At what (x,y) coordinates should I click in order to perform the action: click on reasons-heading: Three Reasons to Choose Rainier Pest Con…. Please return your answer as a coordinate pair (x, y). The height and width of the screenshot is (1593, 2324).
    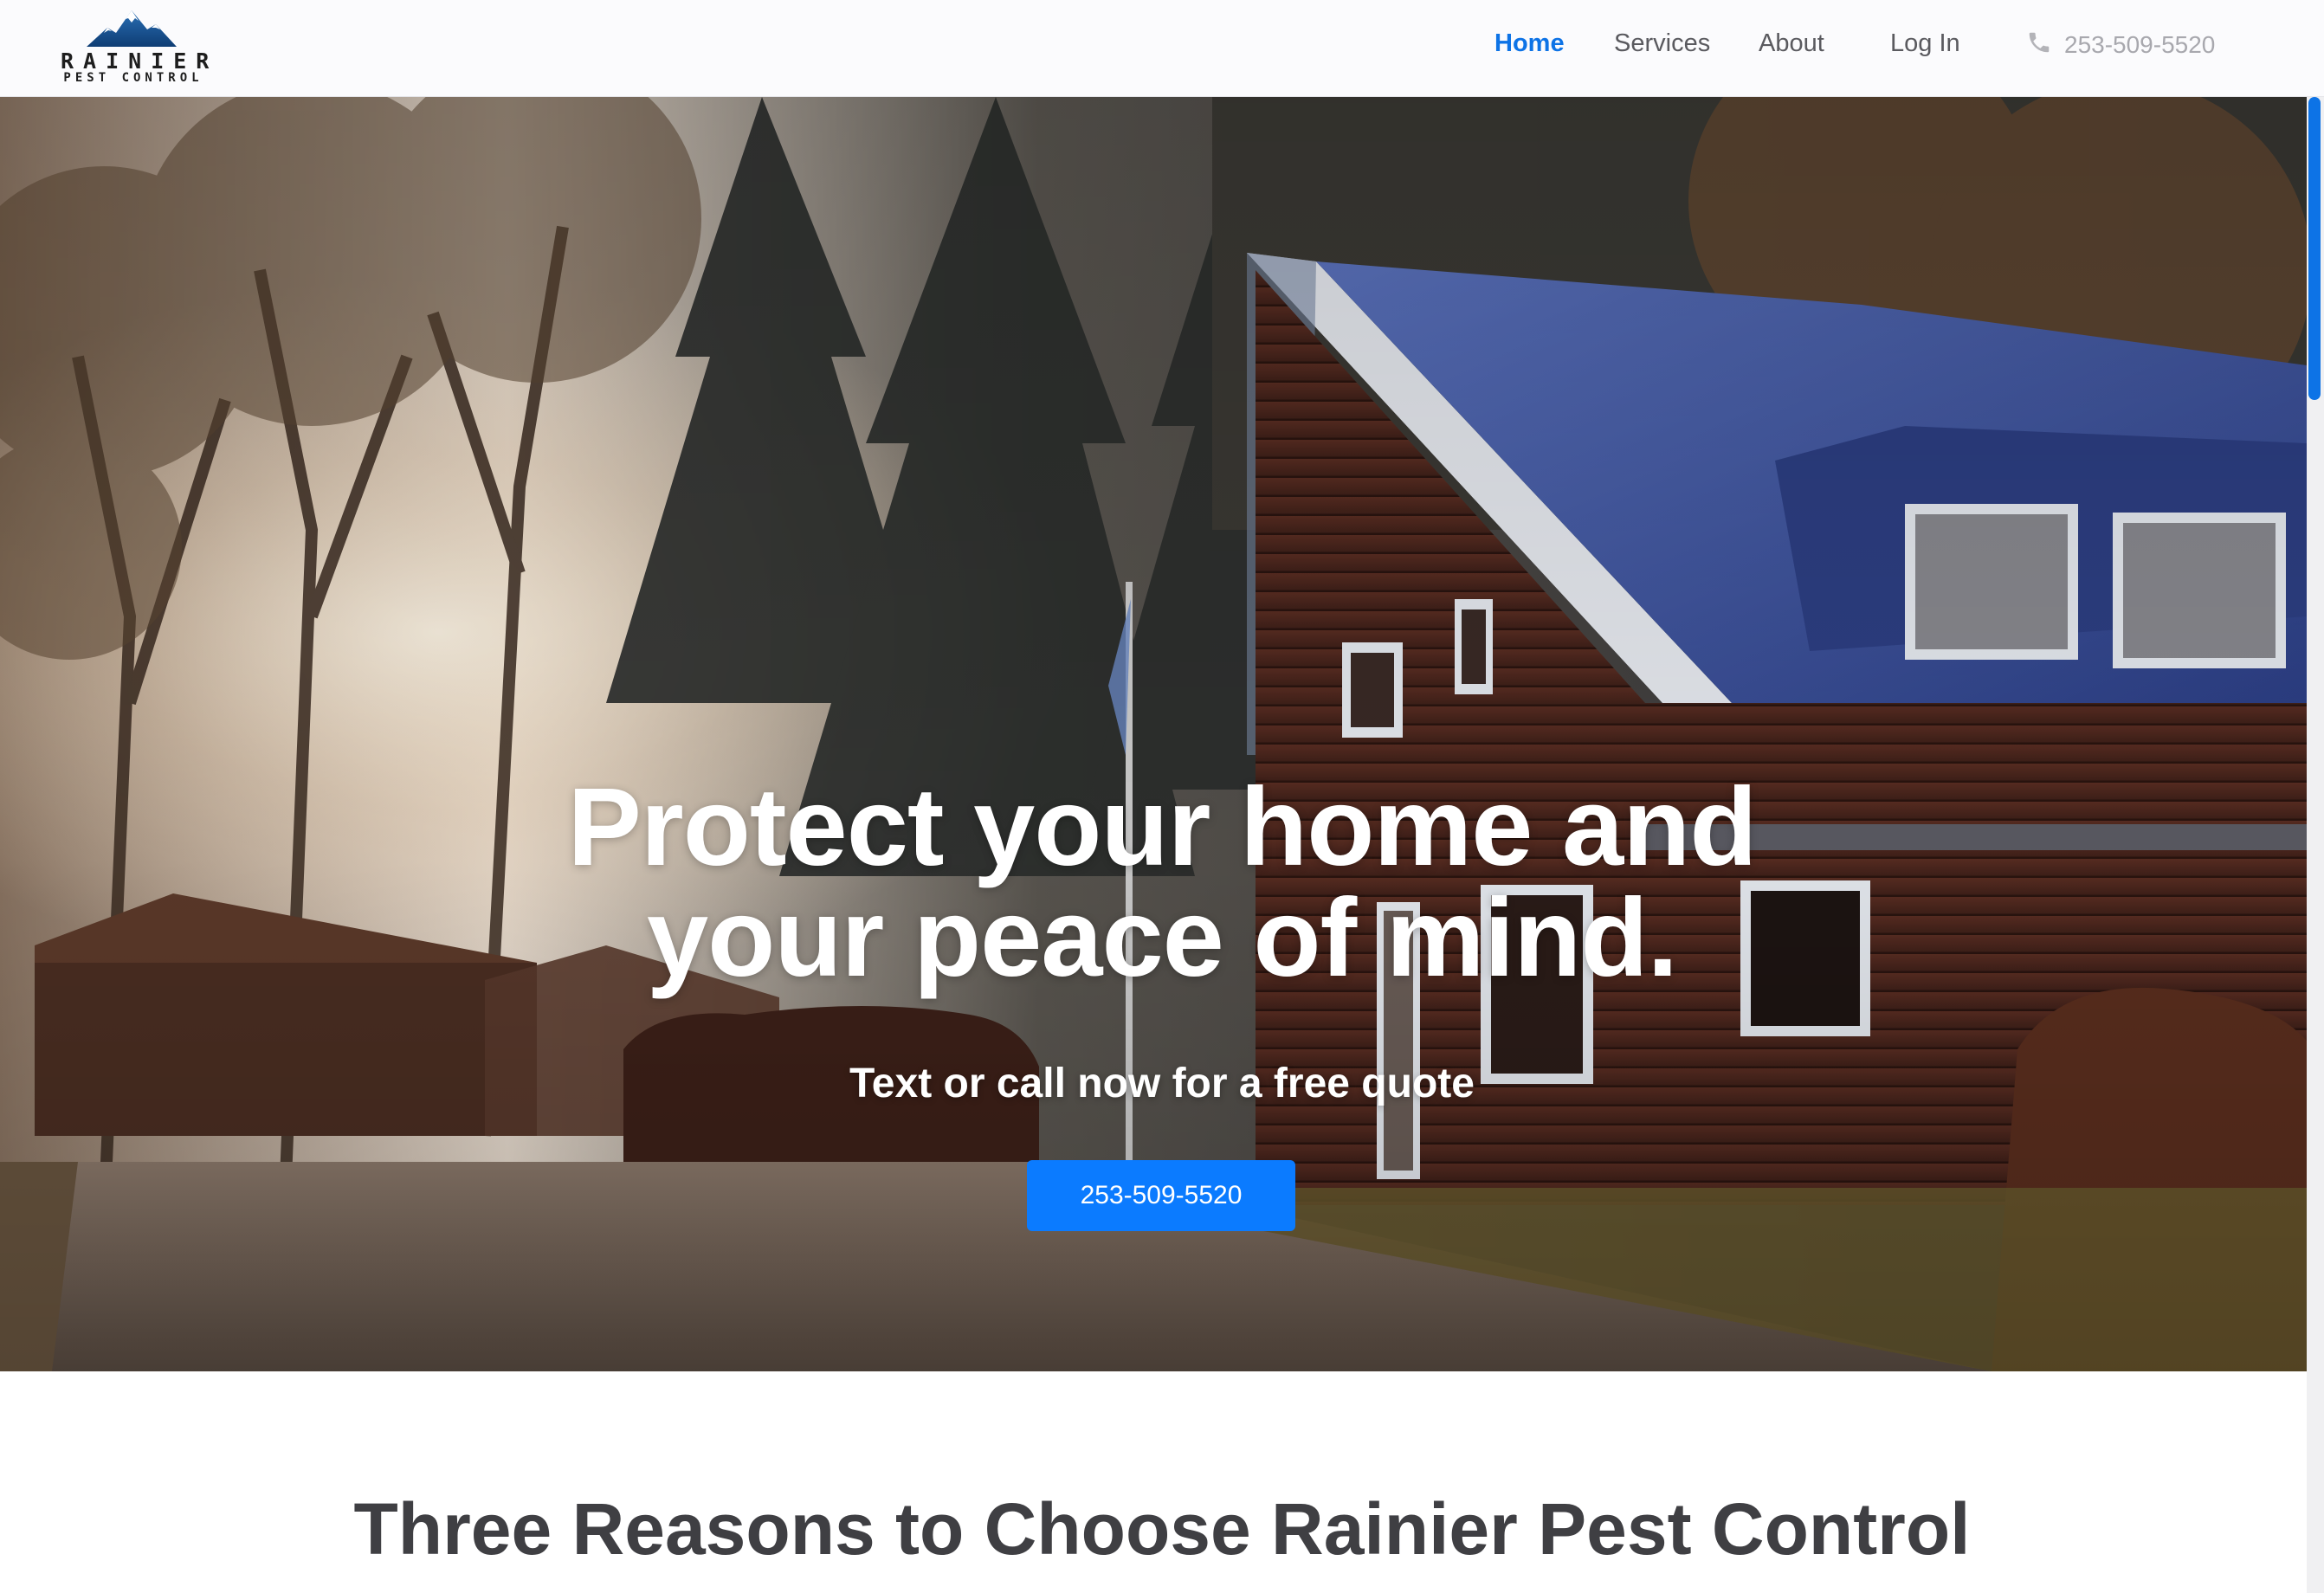
    Looking at the image, I should click on (1162, 1529).